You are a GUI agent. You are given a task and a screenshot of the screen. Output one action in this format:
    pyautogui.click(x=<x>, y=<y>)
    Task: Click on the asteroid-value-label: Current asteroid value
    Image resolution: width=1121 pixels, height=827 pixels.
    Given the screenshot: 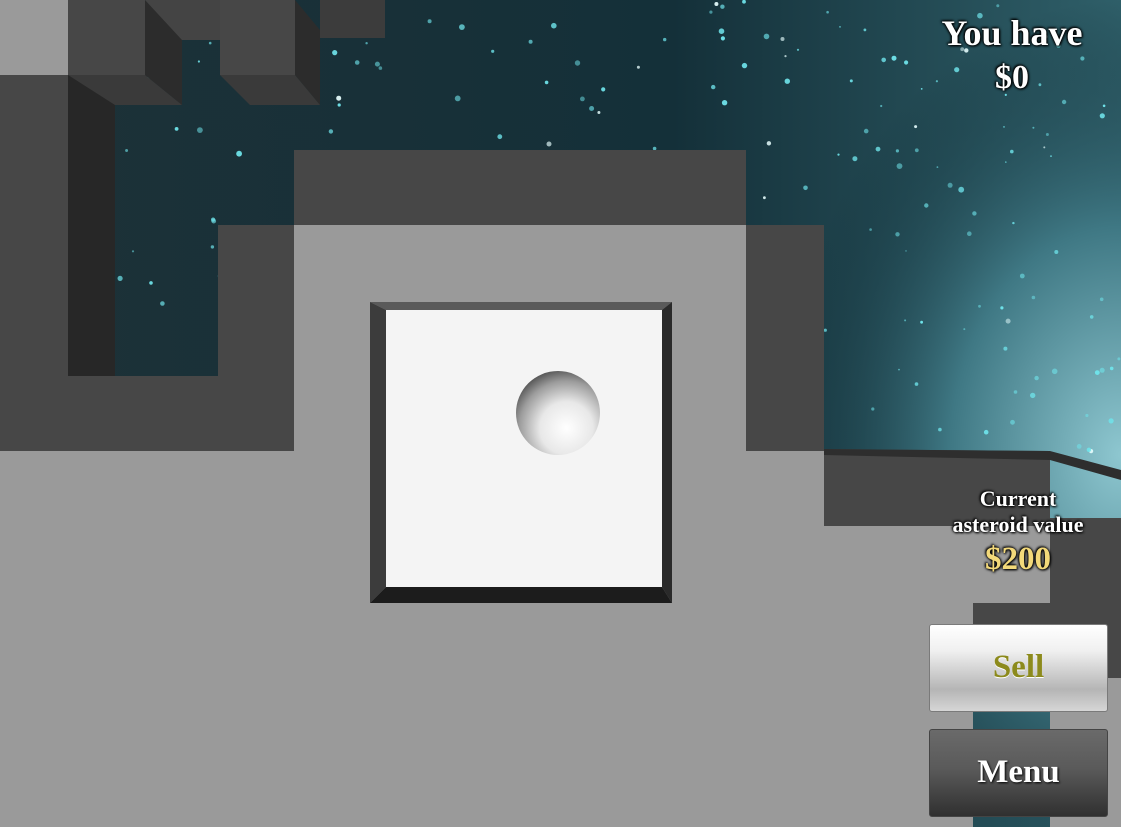 What is the action you would take?
    pyautogui.click(x=1018, y=512)
    